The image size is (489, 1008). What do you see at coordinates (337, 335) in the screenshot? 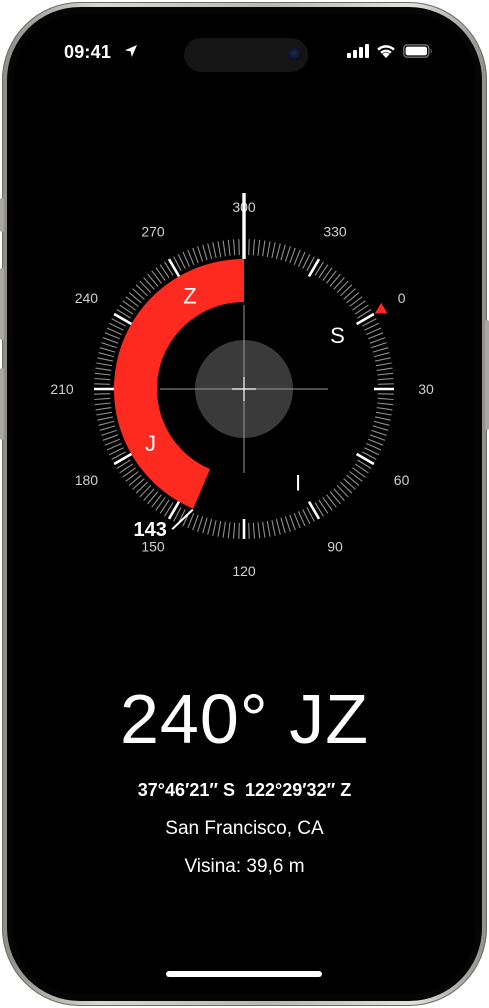
I see `cardinal-north: S` at bounding box center [337, 335].